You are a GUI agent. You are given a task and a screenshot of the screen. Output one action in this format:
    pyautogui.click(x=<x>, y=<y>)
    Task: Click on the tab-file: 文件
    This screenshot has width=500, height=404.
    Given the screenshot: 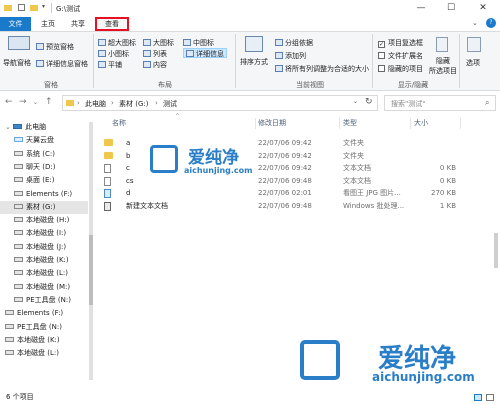 What is the action you would take?
    pyautogui.click(x=15, y=24)
    